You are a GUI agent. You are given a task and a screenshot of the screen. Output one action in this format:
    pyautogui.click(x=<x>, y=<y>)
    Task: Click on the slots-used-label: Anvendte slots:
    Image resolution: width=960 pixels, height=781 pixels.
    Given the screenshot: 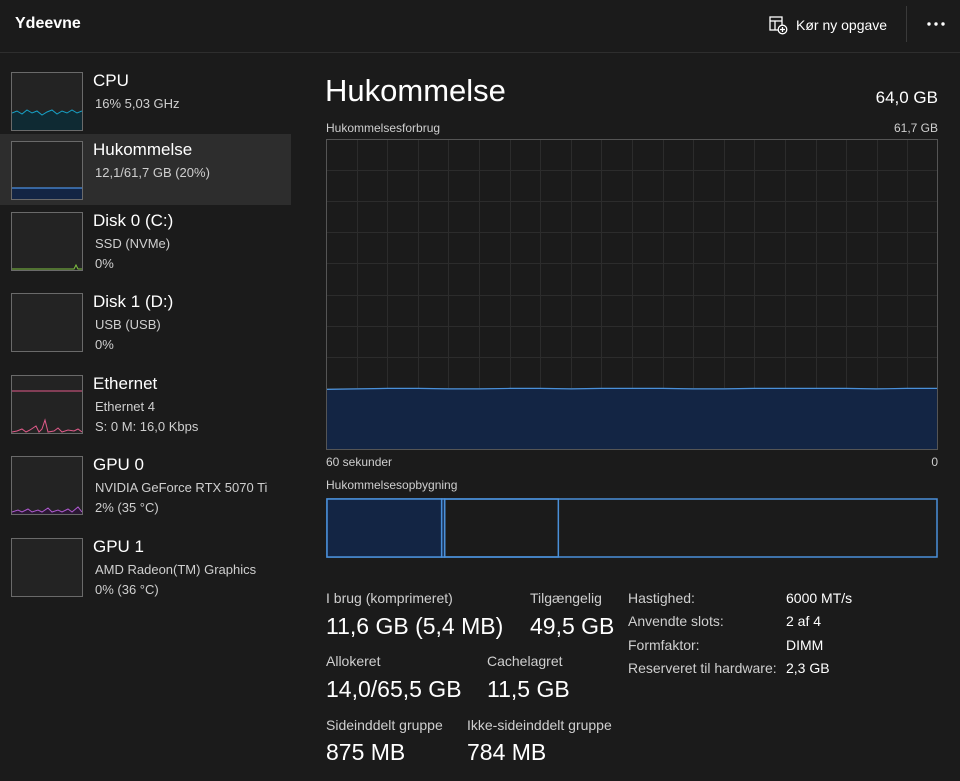 What is the action you would take?
    pyautogui.click(x=676, y=621)
    